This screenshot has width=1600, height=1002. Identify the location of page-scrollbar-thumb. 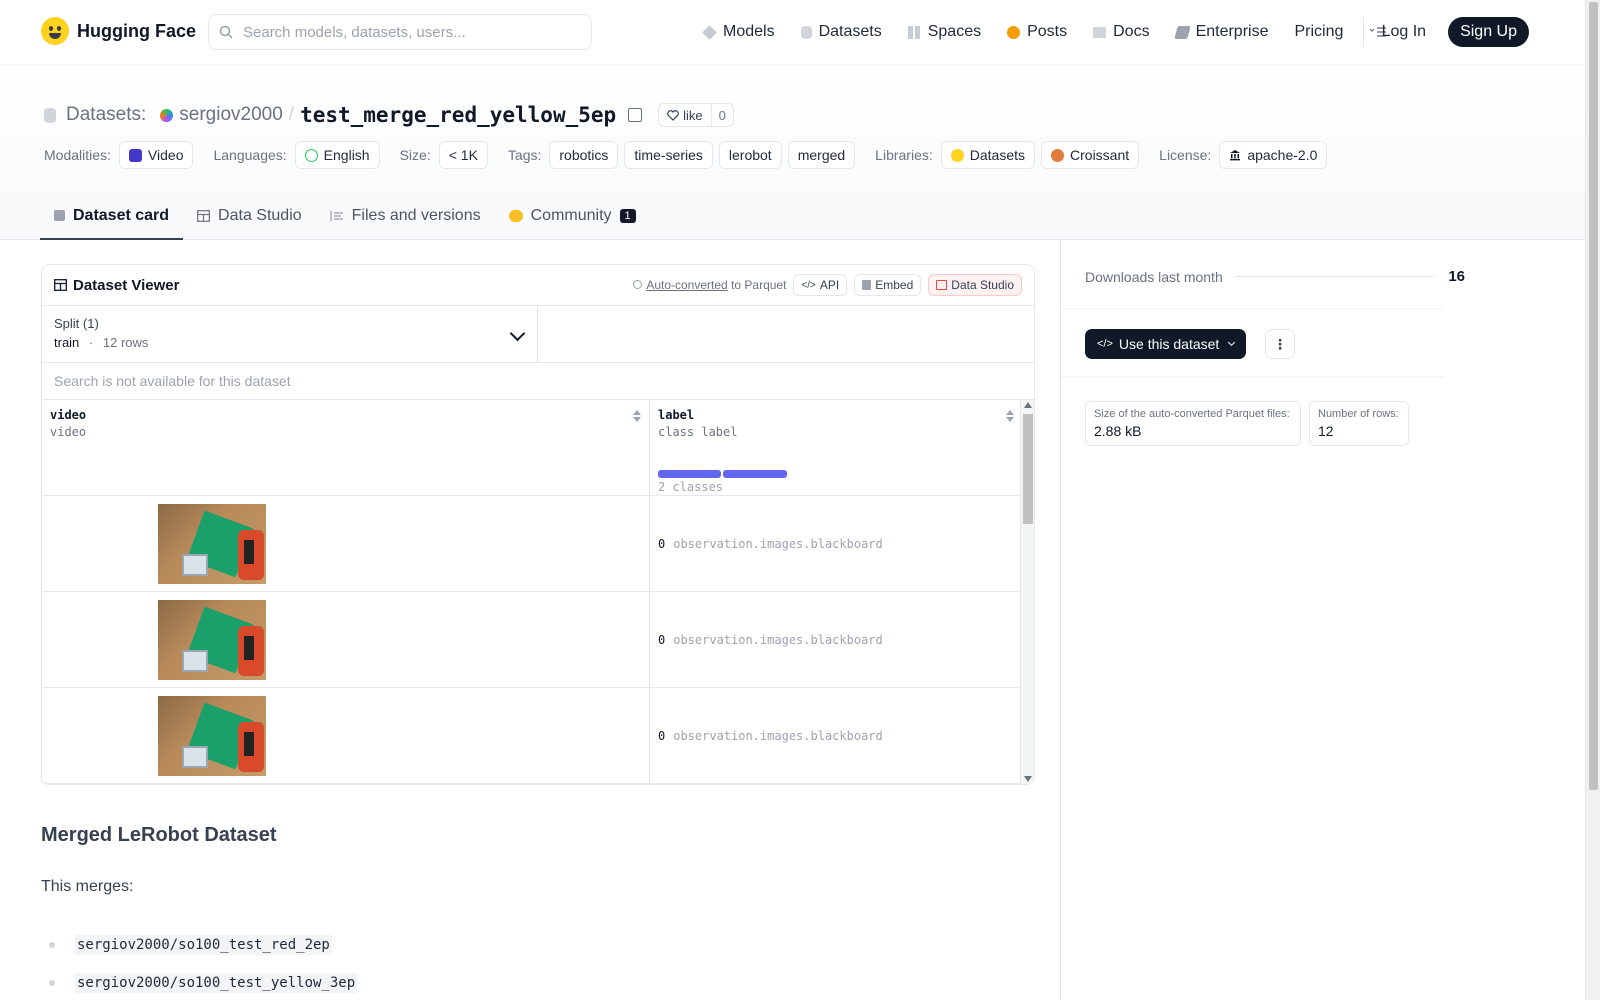
(1593, 396).